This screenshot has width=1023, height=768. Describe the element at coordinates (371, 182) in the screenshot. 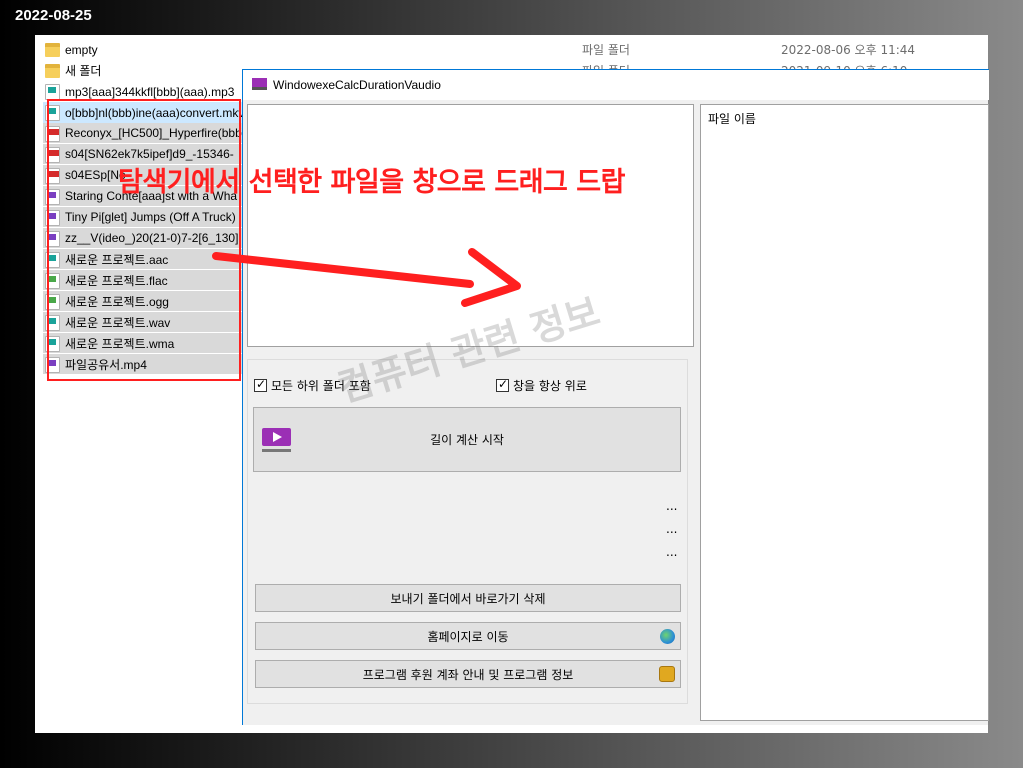

I see `annotation-text: 탐색기에서 선택한 파일을 창으로 드래그 드랍` at that location.